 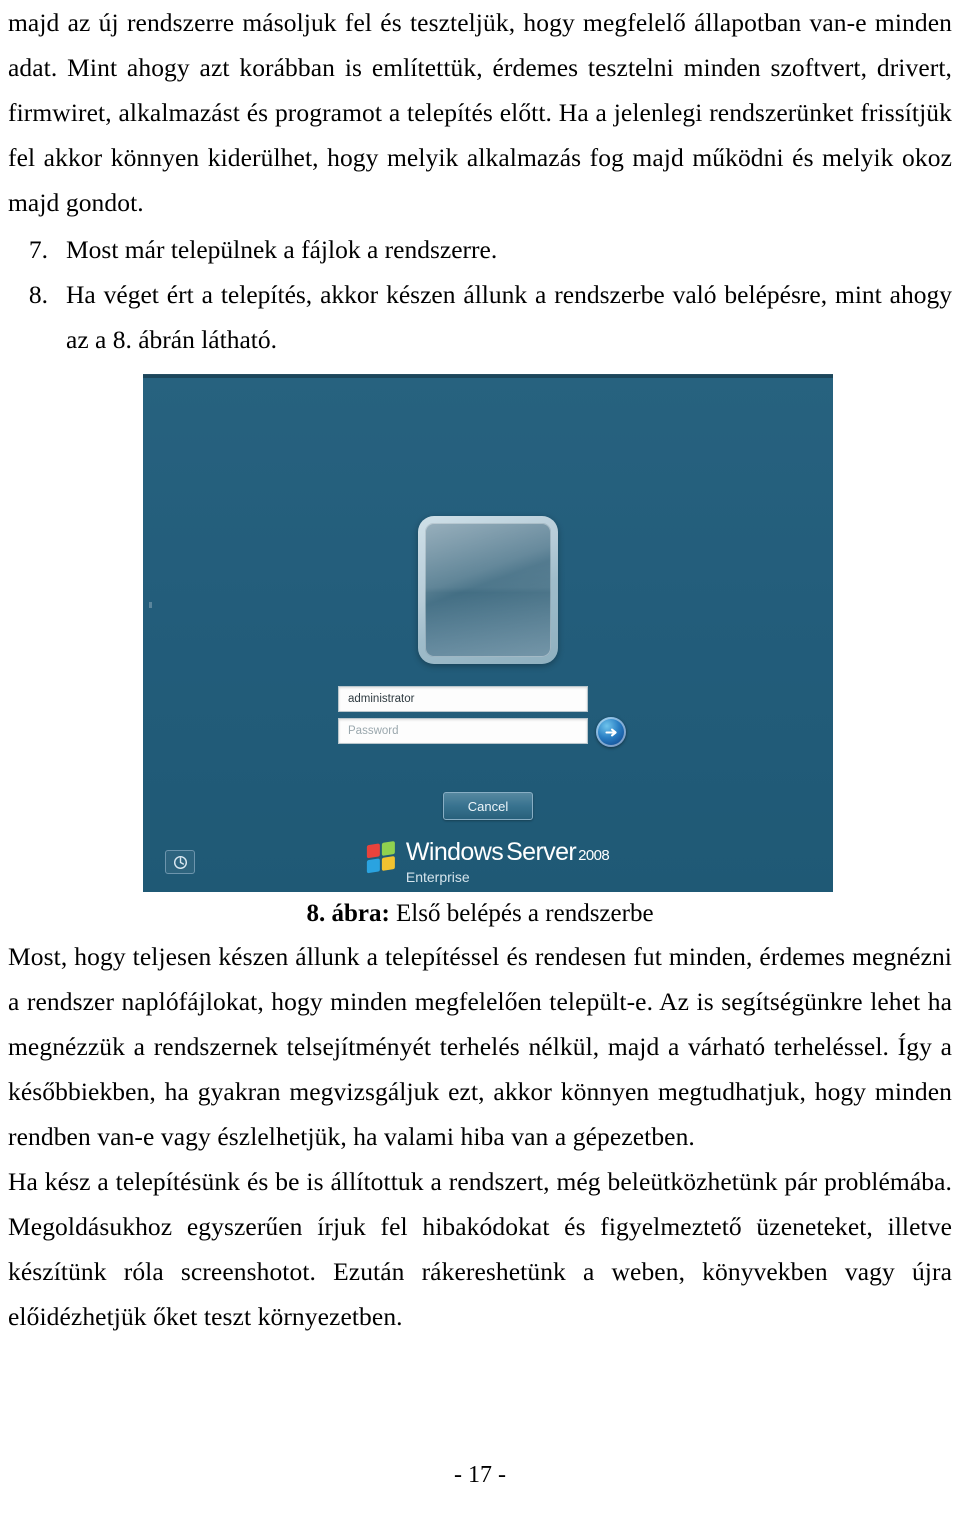 What do you see at coordinates (38, 249) in the screenshot?
I see `list-item-number: 7.` at bounding box center [38, 249].